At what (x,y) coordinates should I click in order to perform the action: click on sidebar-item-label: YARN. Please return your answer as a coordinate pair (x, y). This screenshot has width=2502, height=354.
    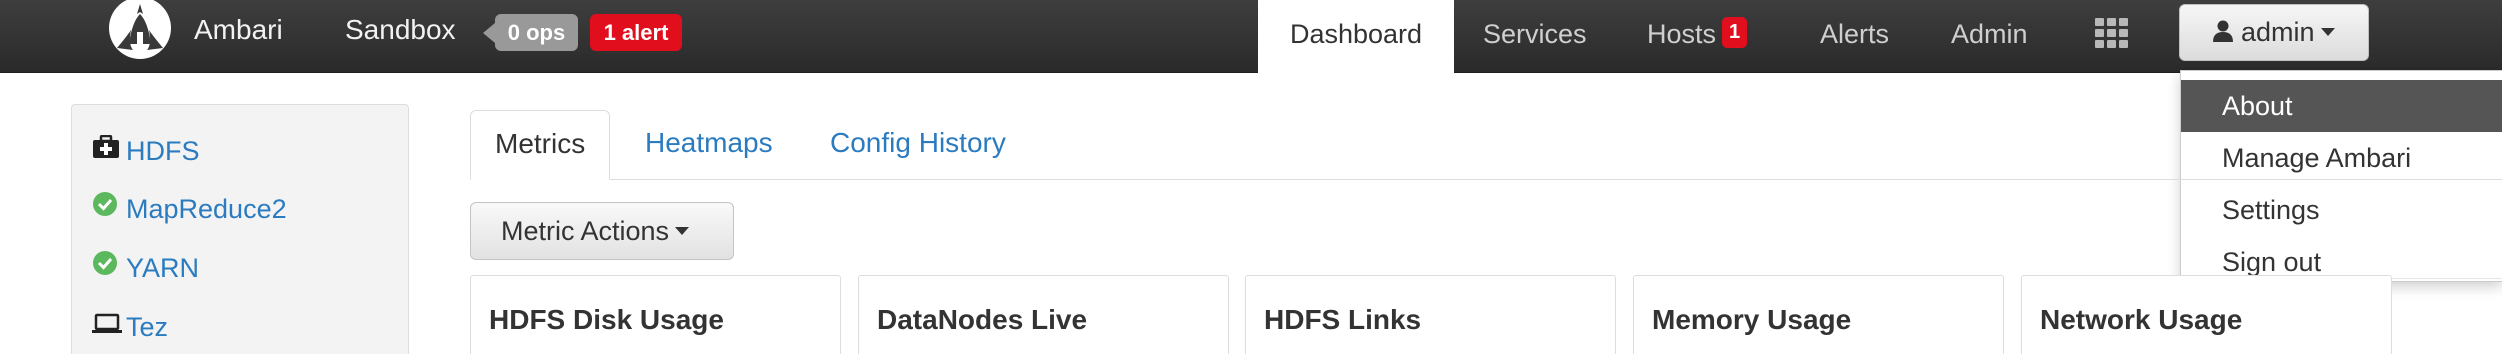
    Looking at the image, I should click on (163, 268).